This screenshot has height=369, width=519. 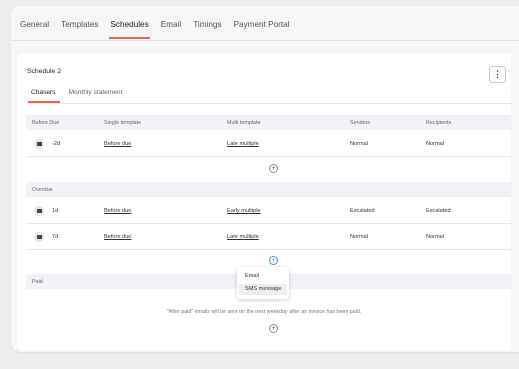 What do you see at coordinates (268, 103) in the screenshot?
I see `subtab-divider` at bounding box center [268, 103].